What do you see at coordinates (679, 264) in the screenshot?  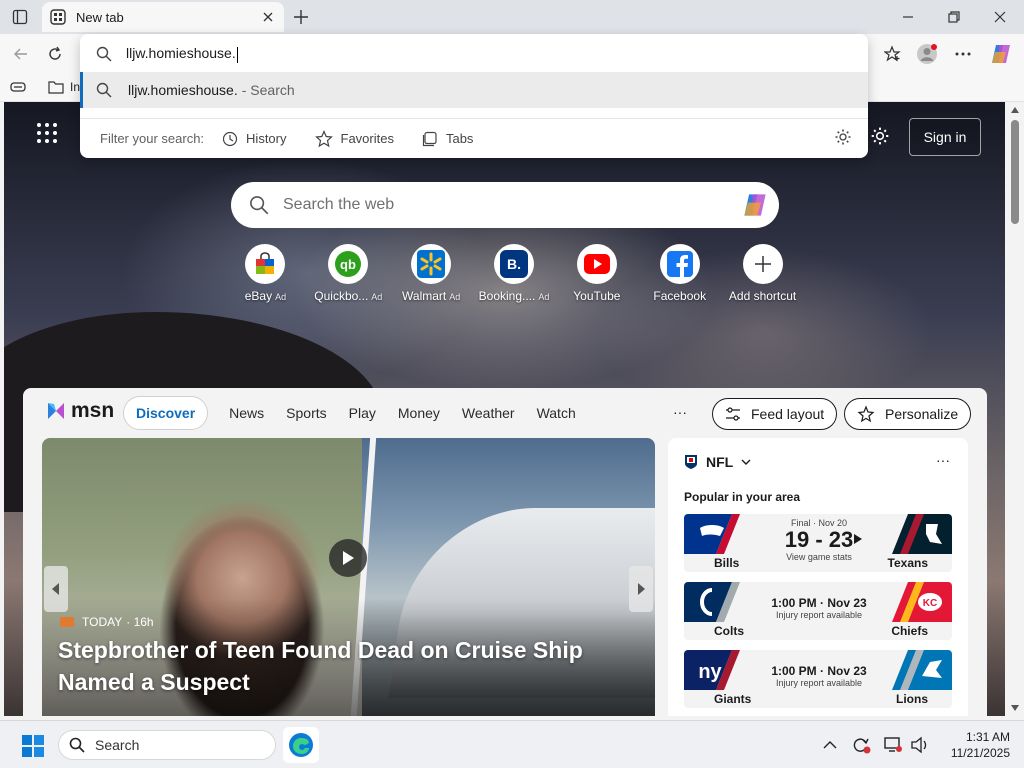 I see `facebook-icon` at bounding box center [679, 264].